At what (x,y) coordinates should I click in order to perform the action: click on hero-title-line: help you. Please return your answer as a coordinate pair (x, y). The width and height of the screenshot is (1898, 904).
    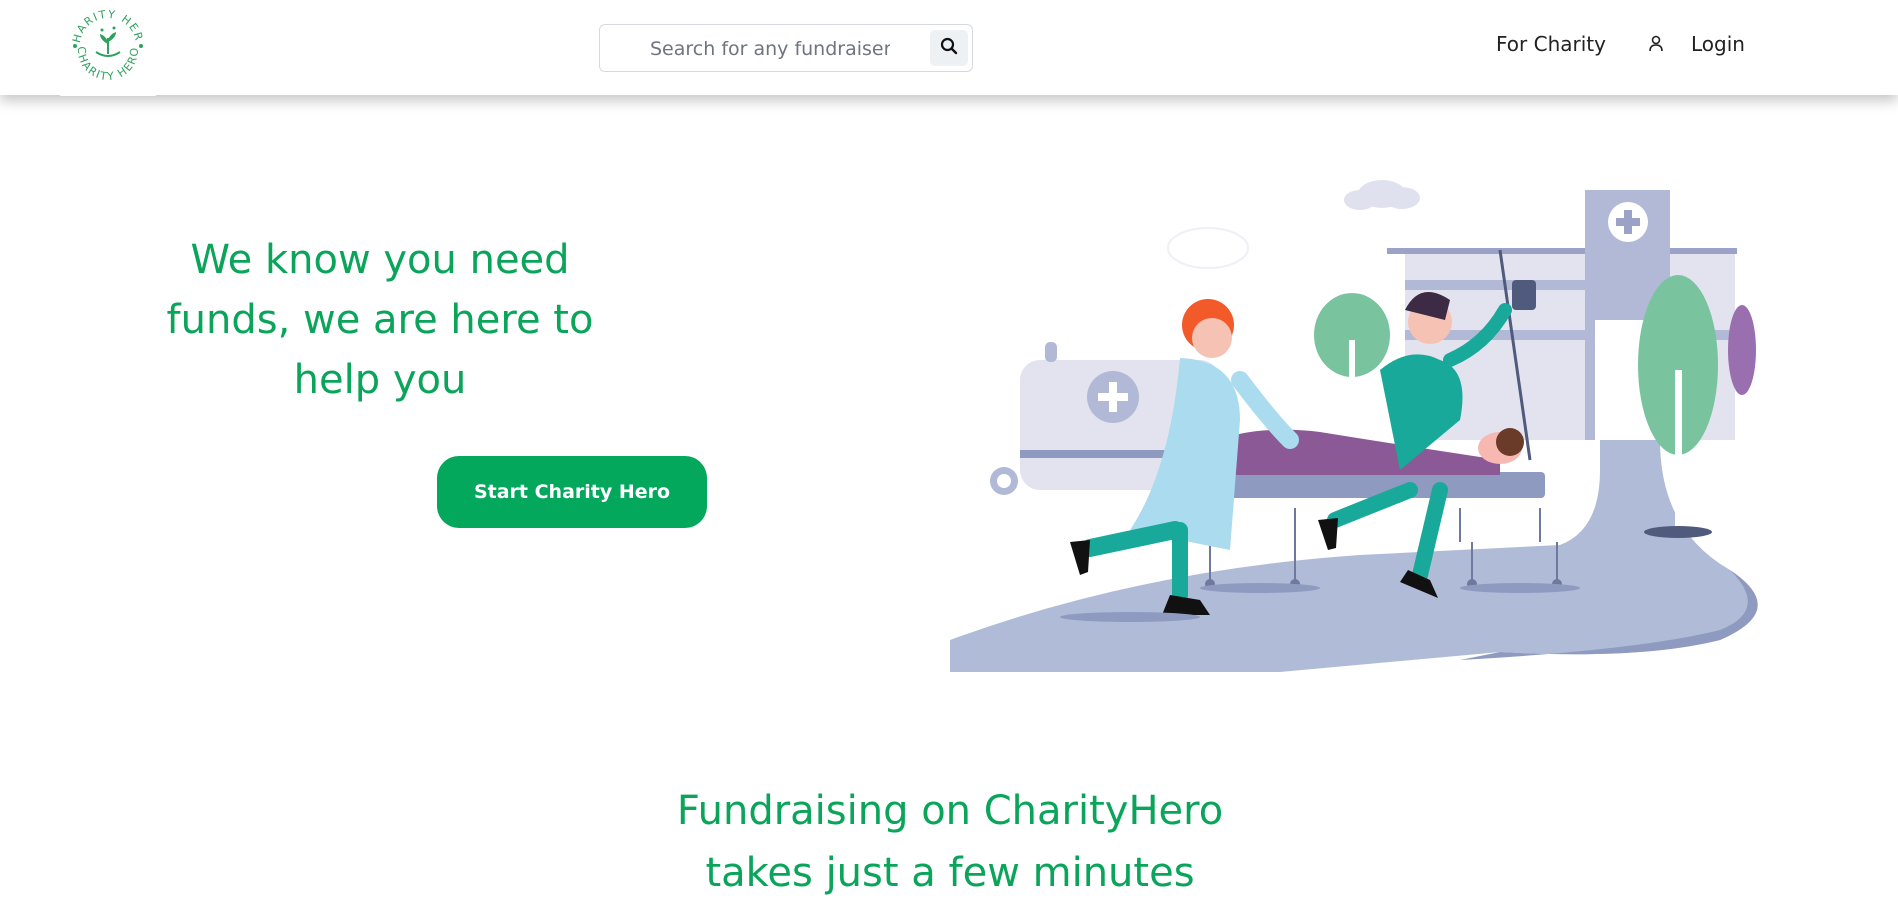
    Looking at the image, I should click on (380, 380).